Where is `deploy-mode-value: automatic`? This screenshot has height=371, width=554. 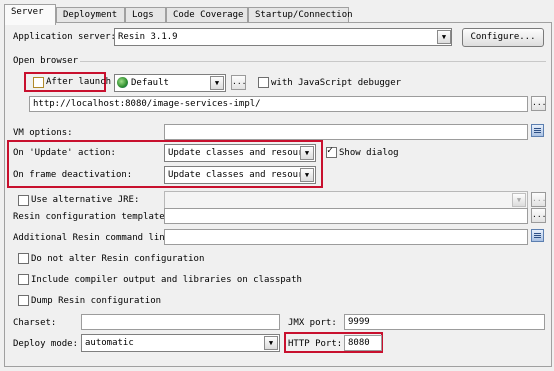 deploy-mode-value: automatic is located at coordinates (109, 343).